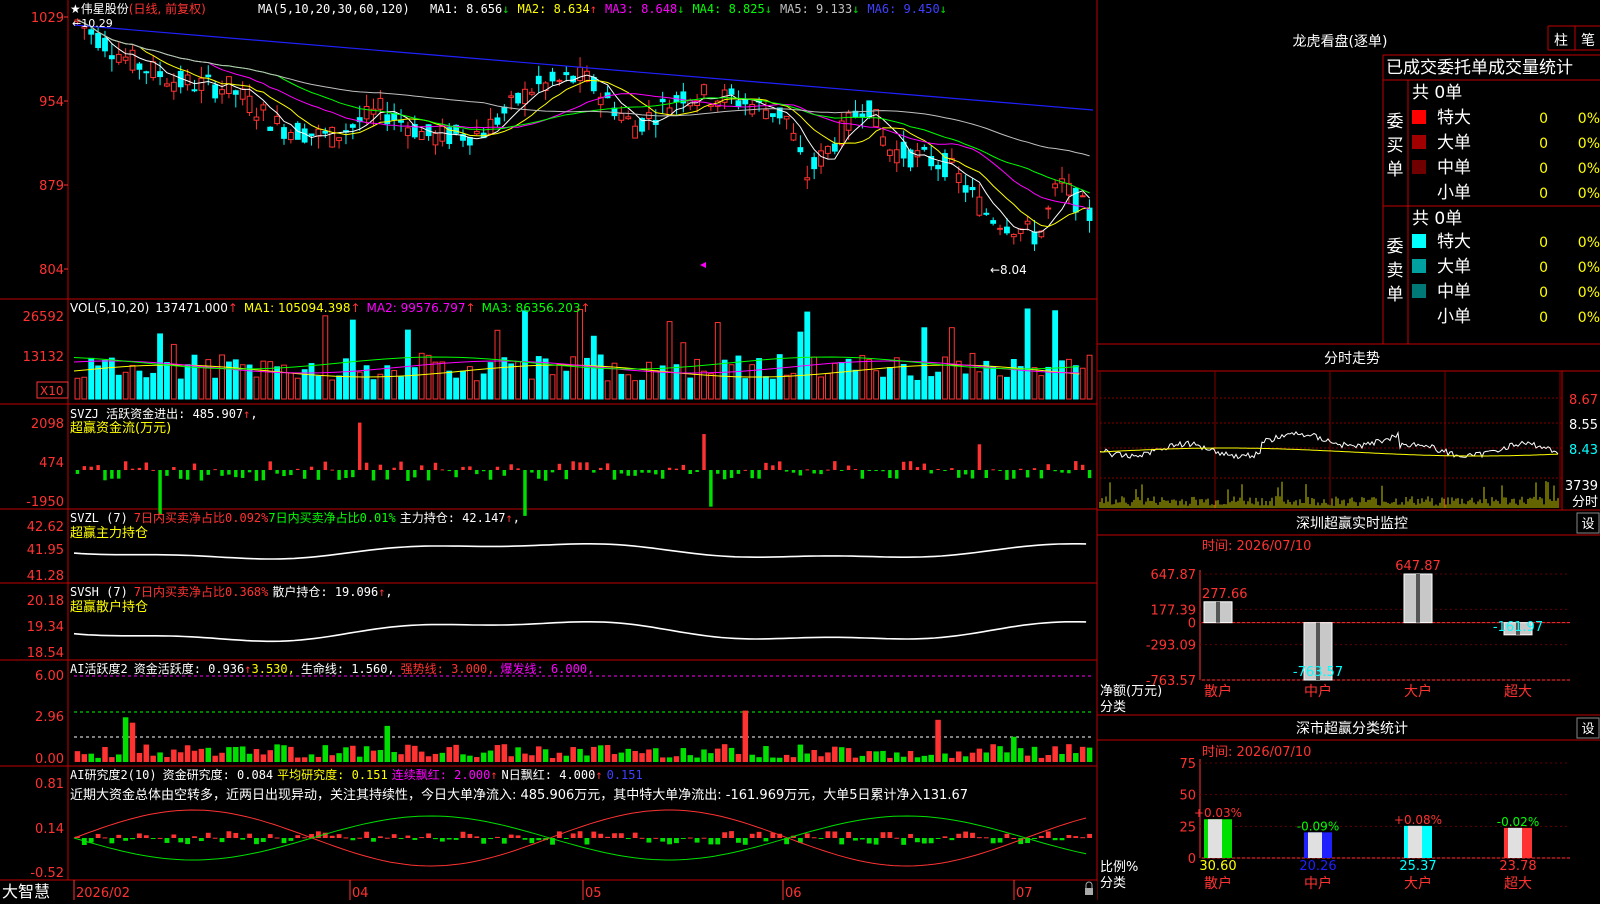  Describe the element at coordinates (1561, 41) in the screenshot. I see `bar-mode-button: 柱` at that location.